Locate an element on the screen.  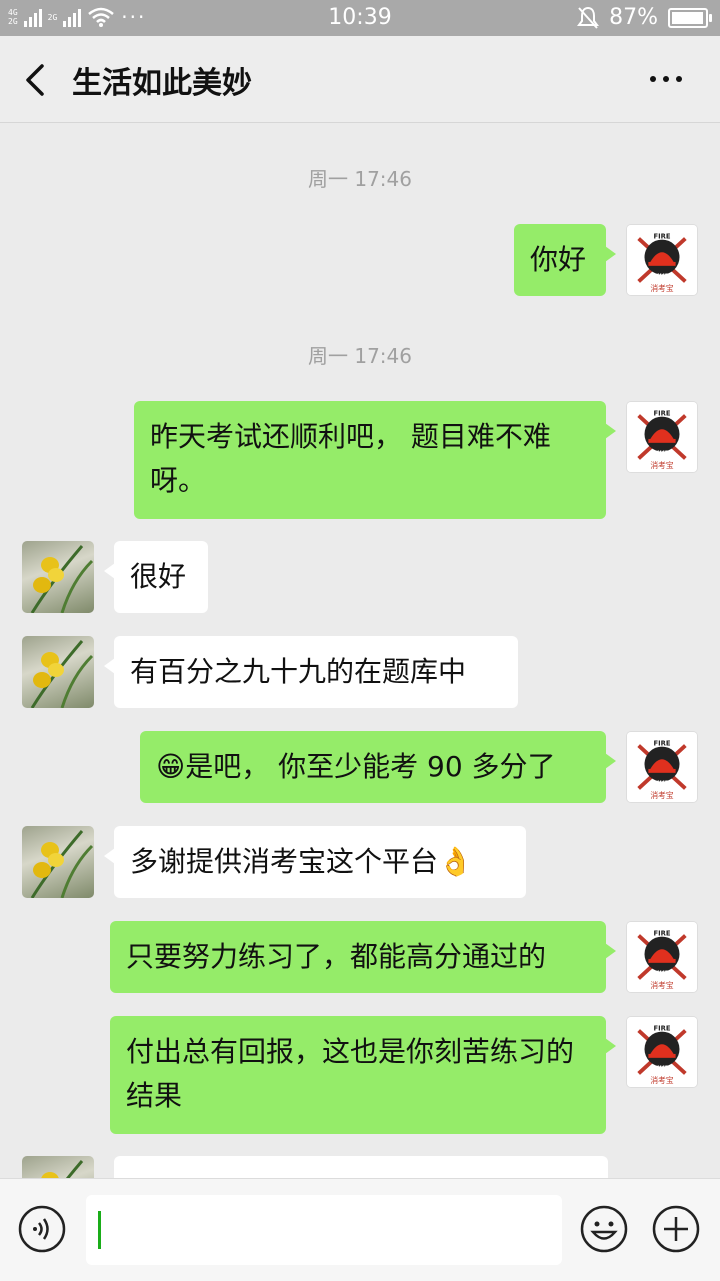
outgoing-message: 只要努力练习了，都能高分通过的 is located at coordinates (363, 957).